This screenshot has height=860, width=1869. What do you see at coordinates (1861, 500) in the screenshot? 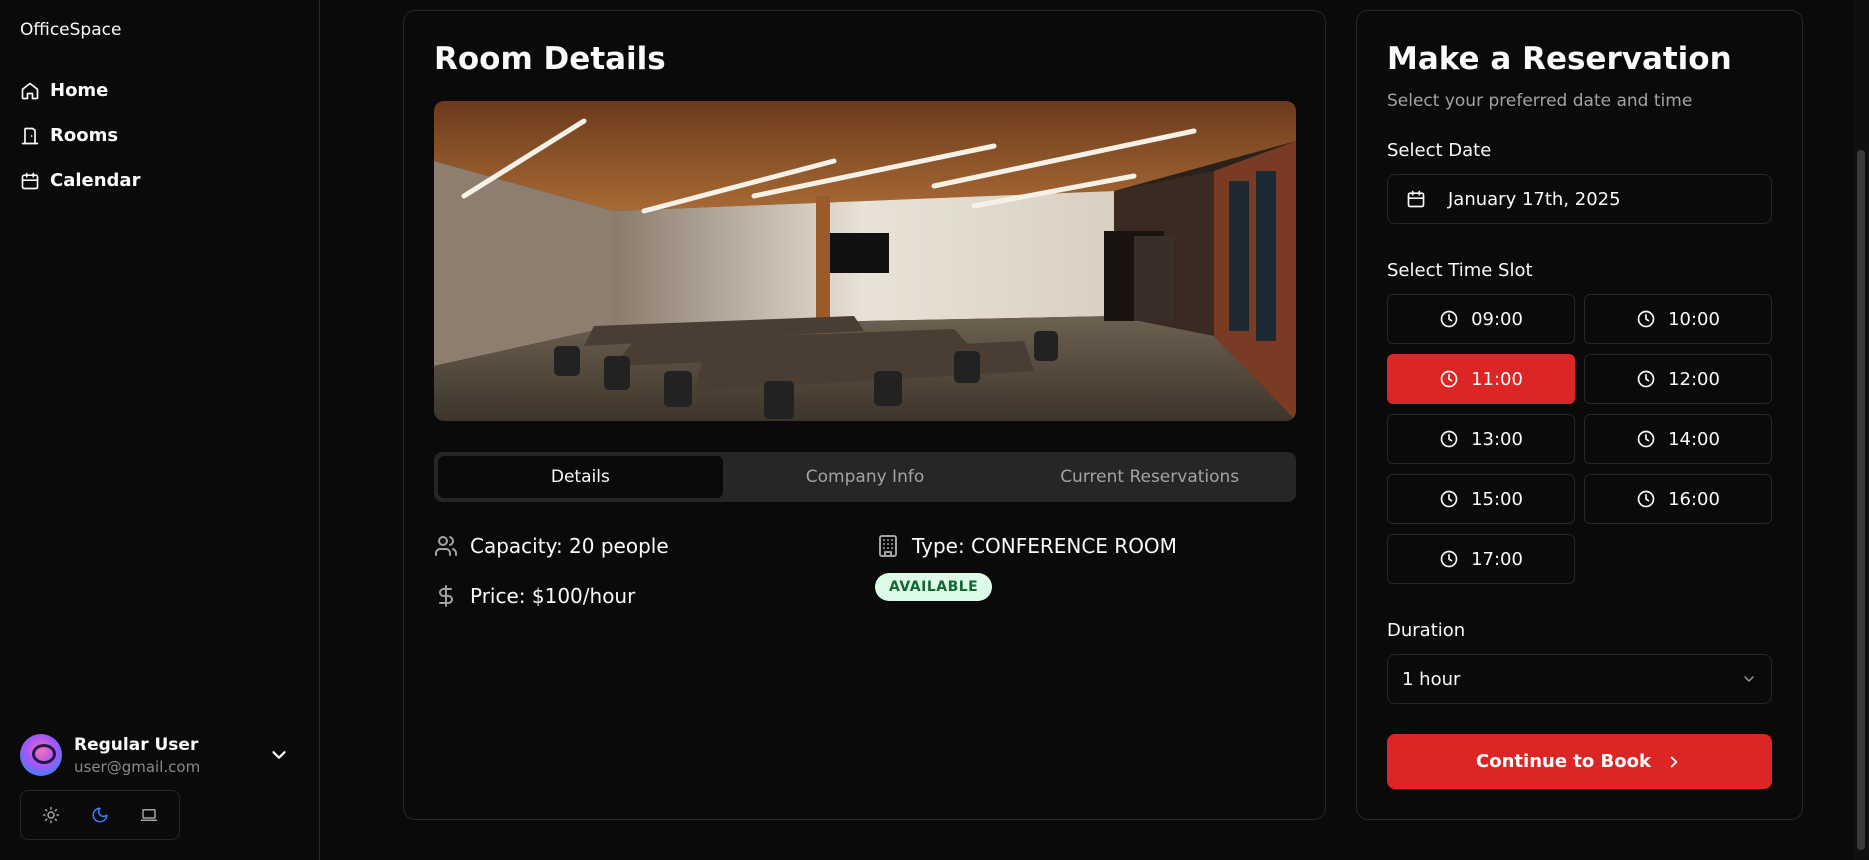
I see `scrollbar-thumb` at bounding box center [1861, 500].